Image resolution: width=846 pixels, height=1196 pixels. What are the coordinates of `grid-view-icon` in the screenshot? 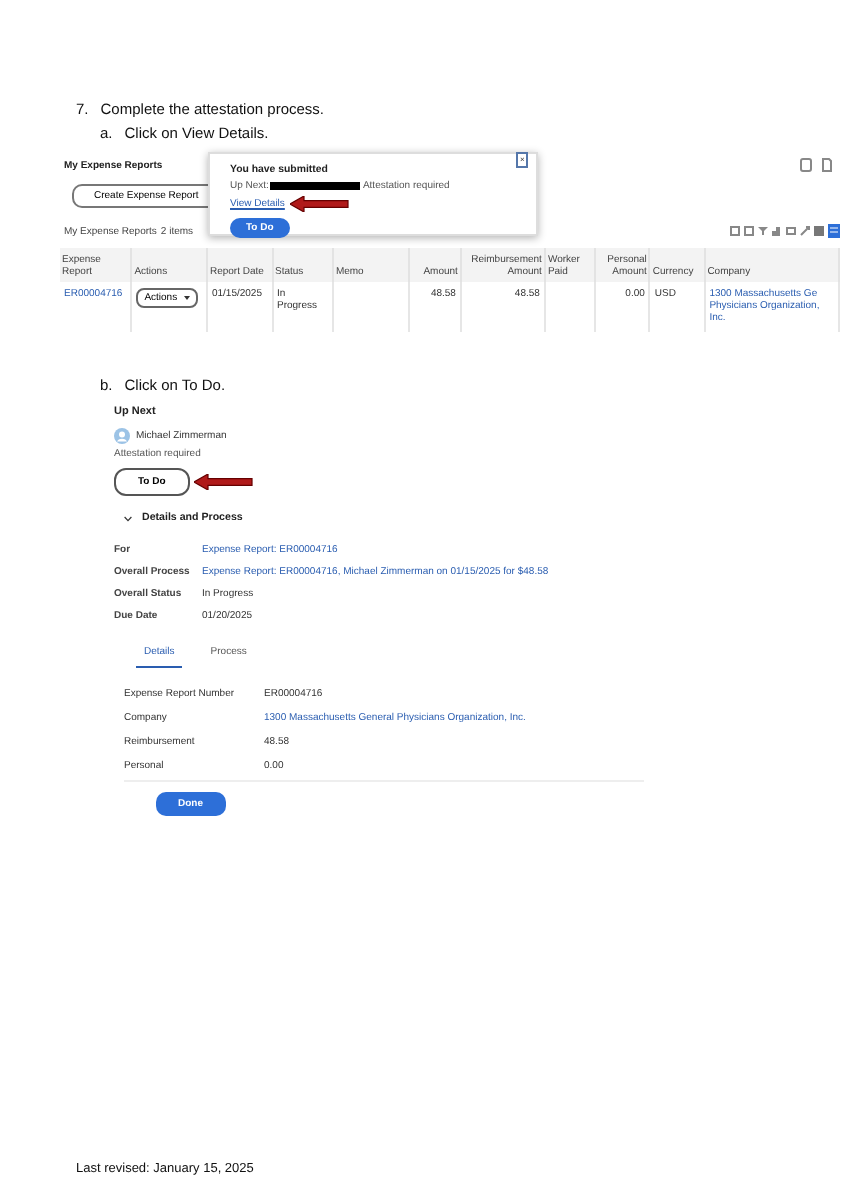 It's located at (834, 231).